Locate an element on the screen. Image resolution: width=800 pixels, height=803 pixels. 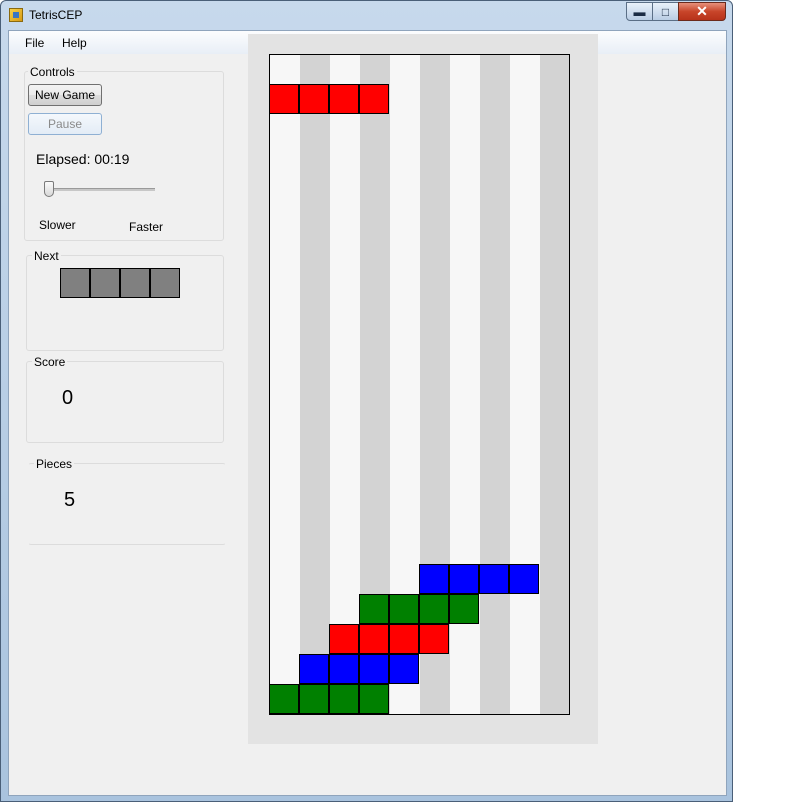
controls-group-title: Controls is located at coordinates (52, 72).